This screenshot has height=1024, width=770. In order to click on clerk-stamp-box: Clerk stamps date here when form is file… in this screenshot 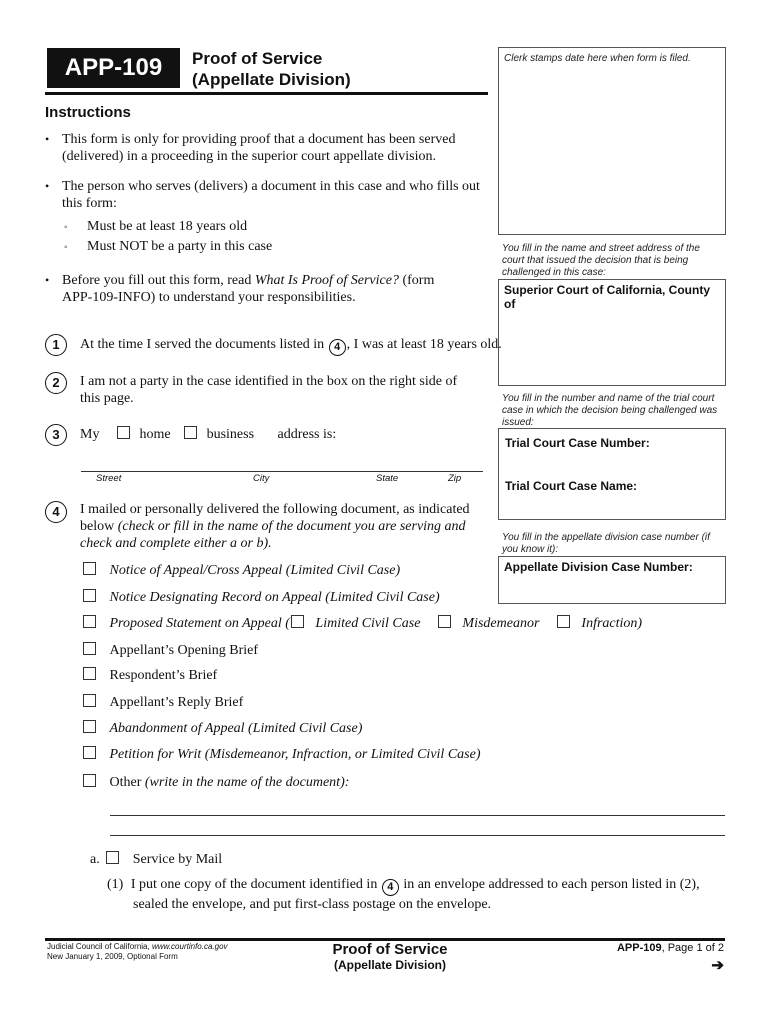, I will do `click(612, 141)`.